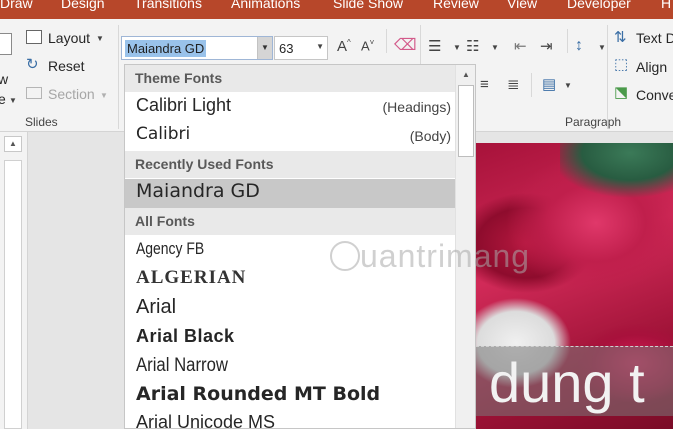  I want to click on tab-review: Review, so click(456, 5).